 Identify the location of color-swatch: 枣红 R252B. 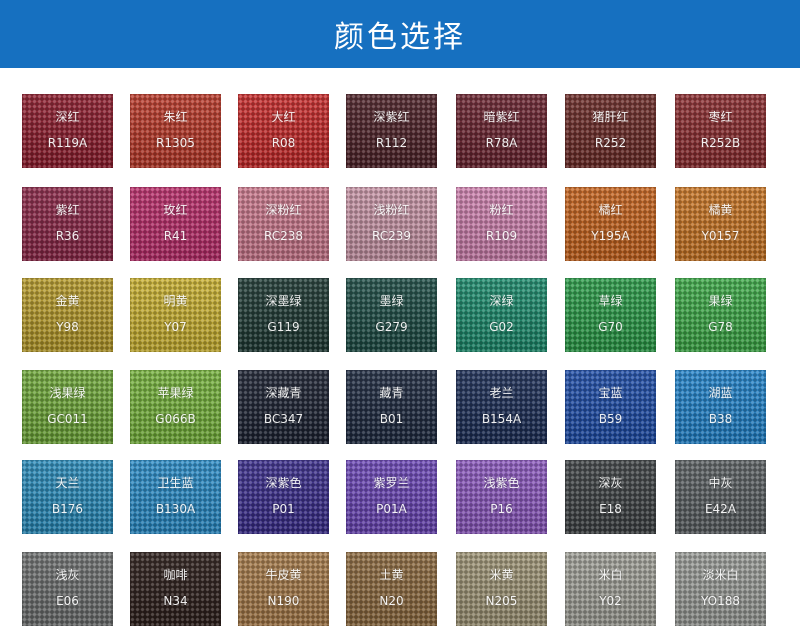
(720, 131).